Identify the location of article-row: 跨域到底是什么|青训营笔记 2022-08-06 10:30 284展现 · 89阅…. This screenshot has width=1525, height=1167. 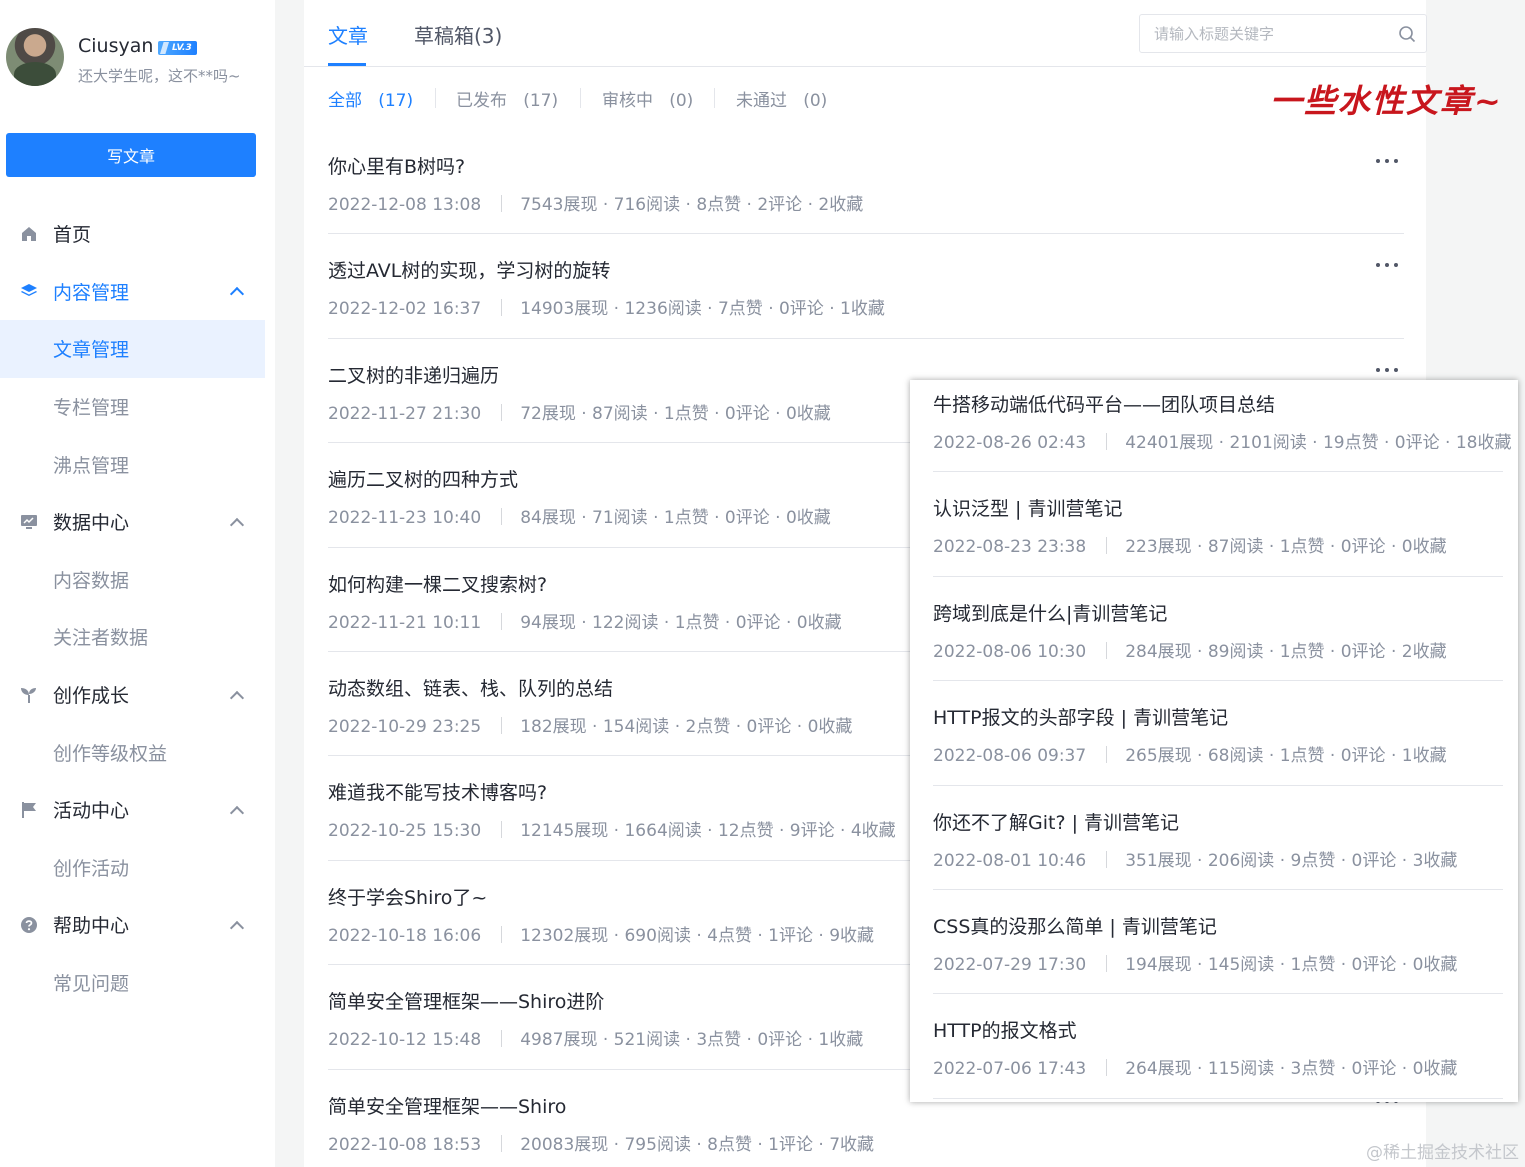
(1218, 629).